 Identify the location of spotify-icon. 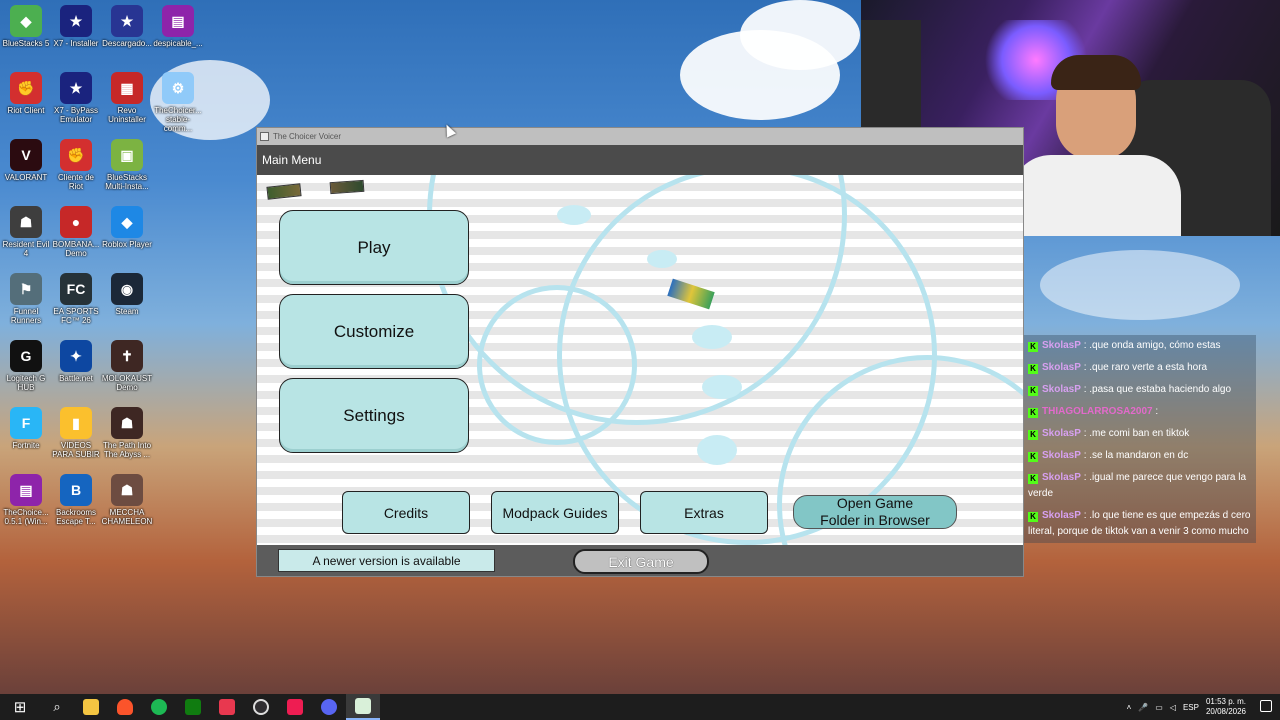
(159, 707).